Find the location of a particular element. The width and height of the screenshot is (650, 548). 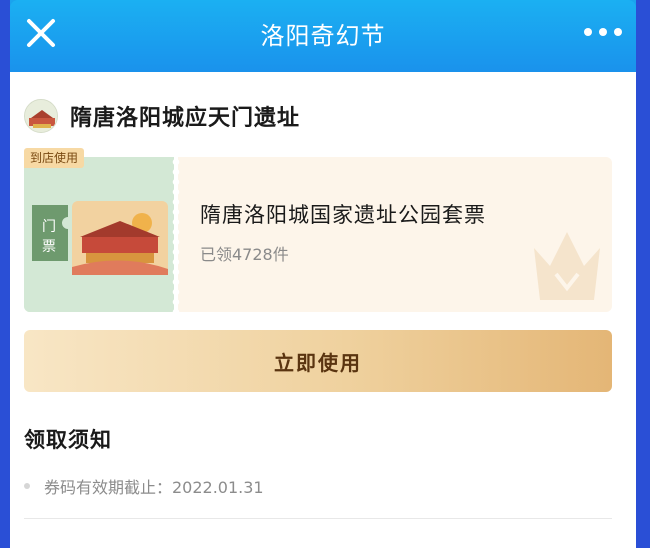

usage-tag: 到店使用 is located at coordinates (54, 158).